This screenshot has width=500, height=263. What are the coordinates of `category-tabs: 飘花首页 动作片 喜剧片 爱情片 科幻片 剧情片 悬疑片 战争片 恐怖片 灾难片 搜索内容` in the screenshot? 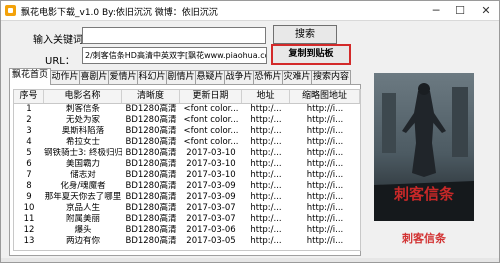 It's located at (185, 76).